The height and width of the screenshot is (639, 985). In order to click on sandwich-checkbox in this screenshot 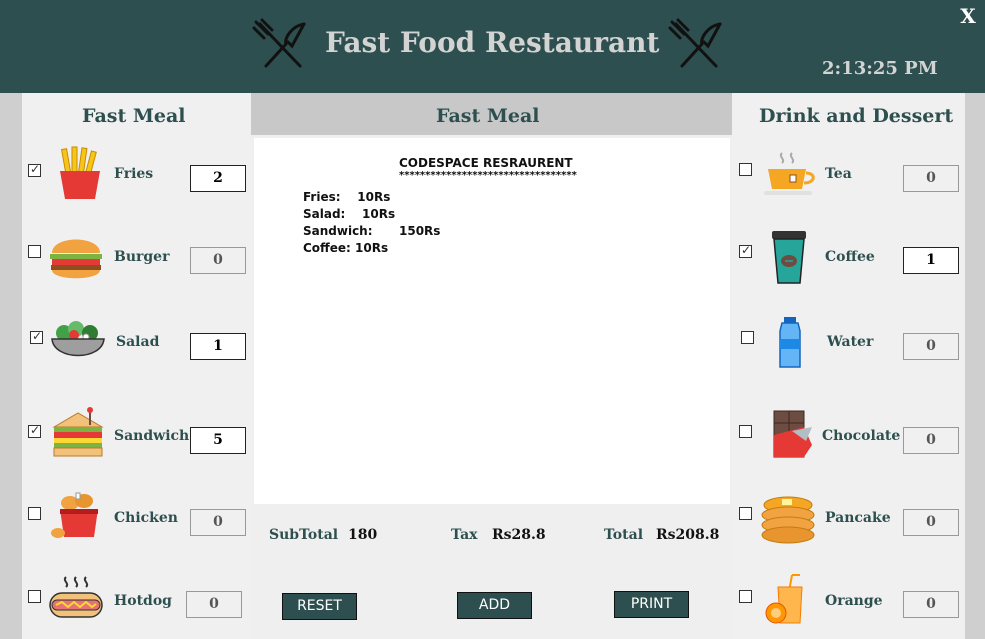, I will do `click(34, 430)`.